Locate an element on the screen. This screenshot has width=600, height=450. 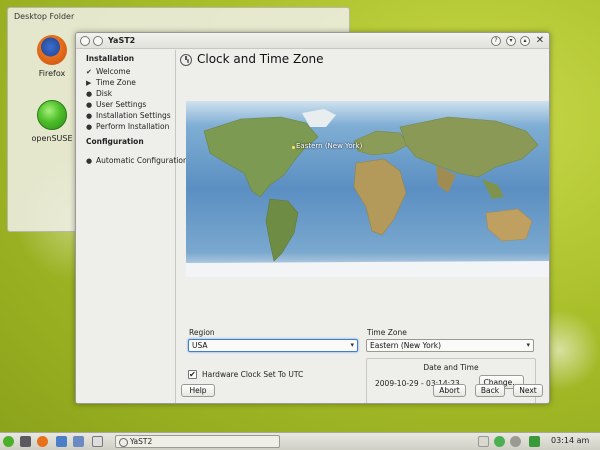
step-disk: ● Disk is located at coordinates (99, 93).